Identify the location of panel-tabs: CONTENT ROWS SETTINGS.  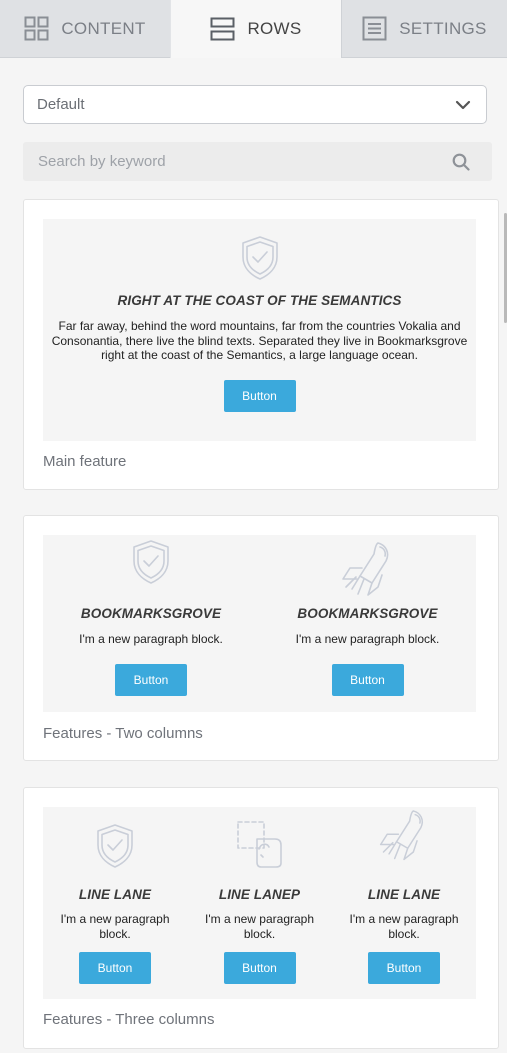
(253, 29).